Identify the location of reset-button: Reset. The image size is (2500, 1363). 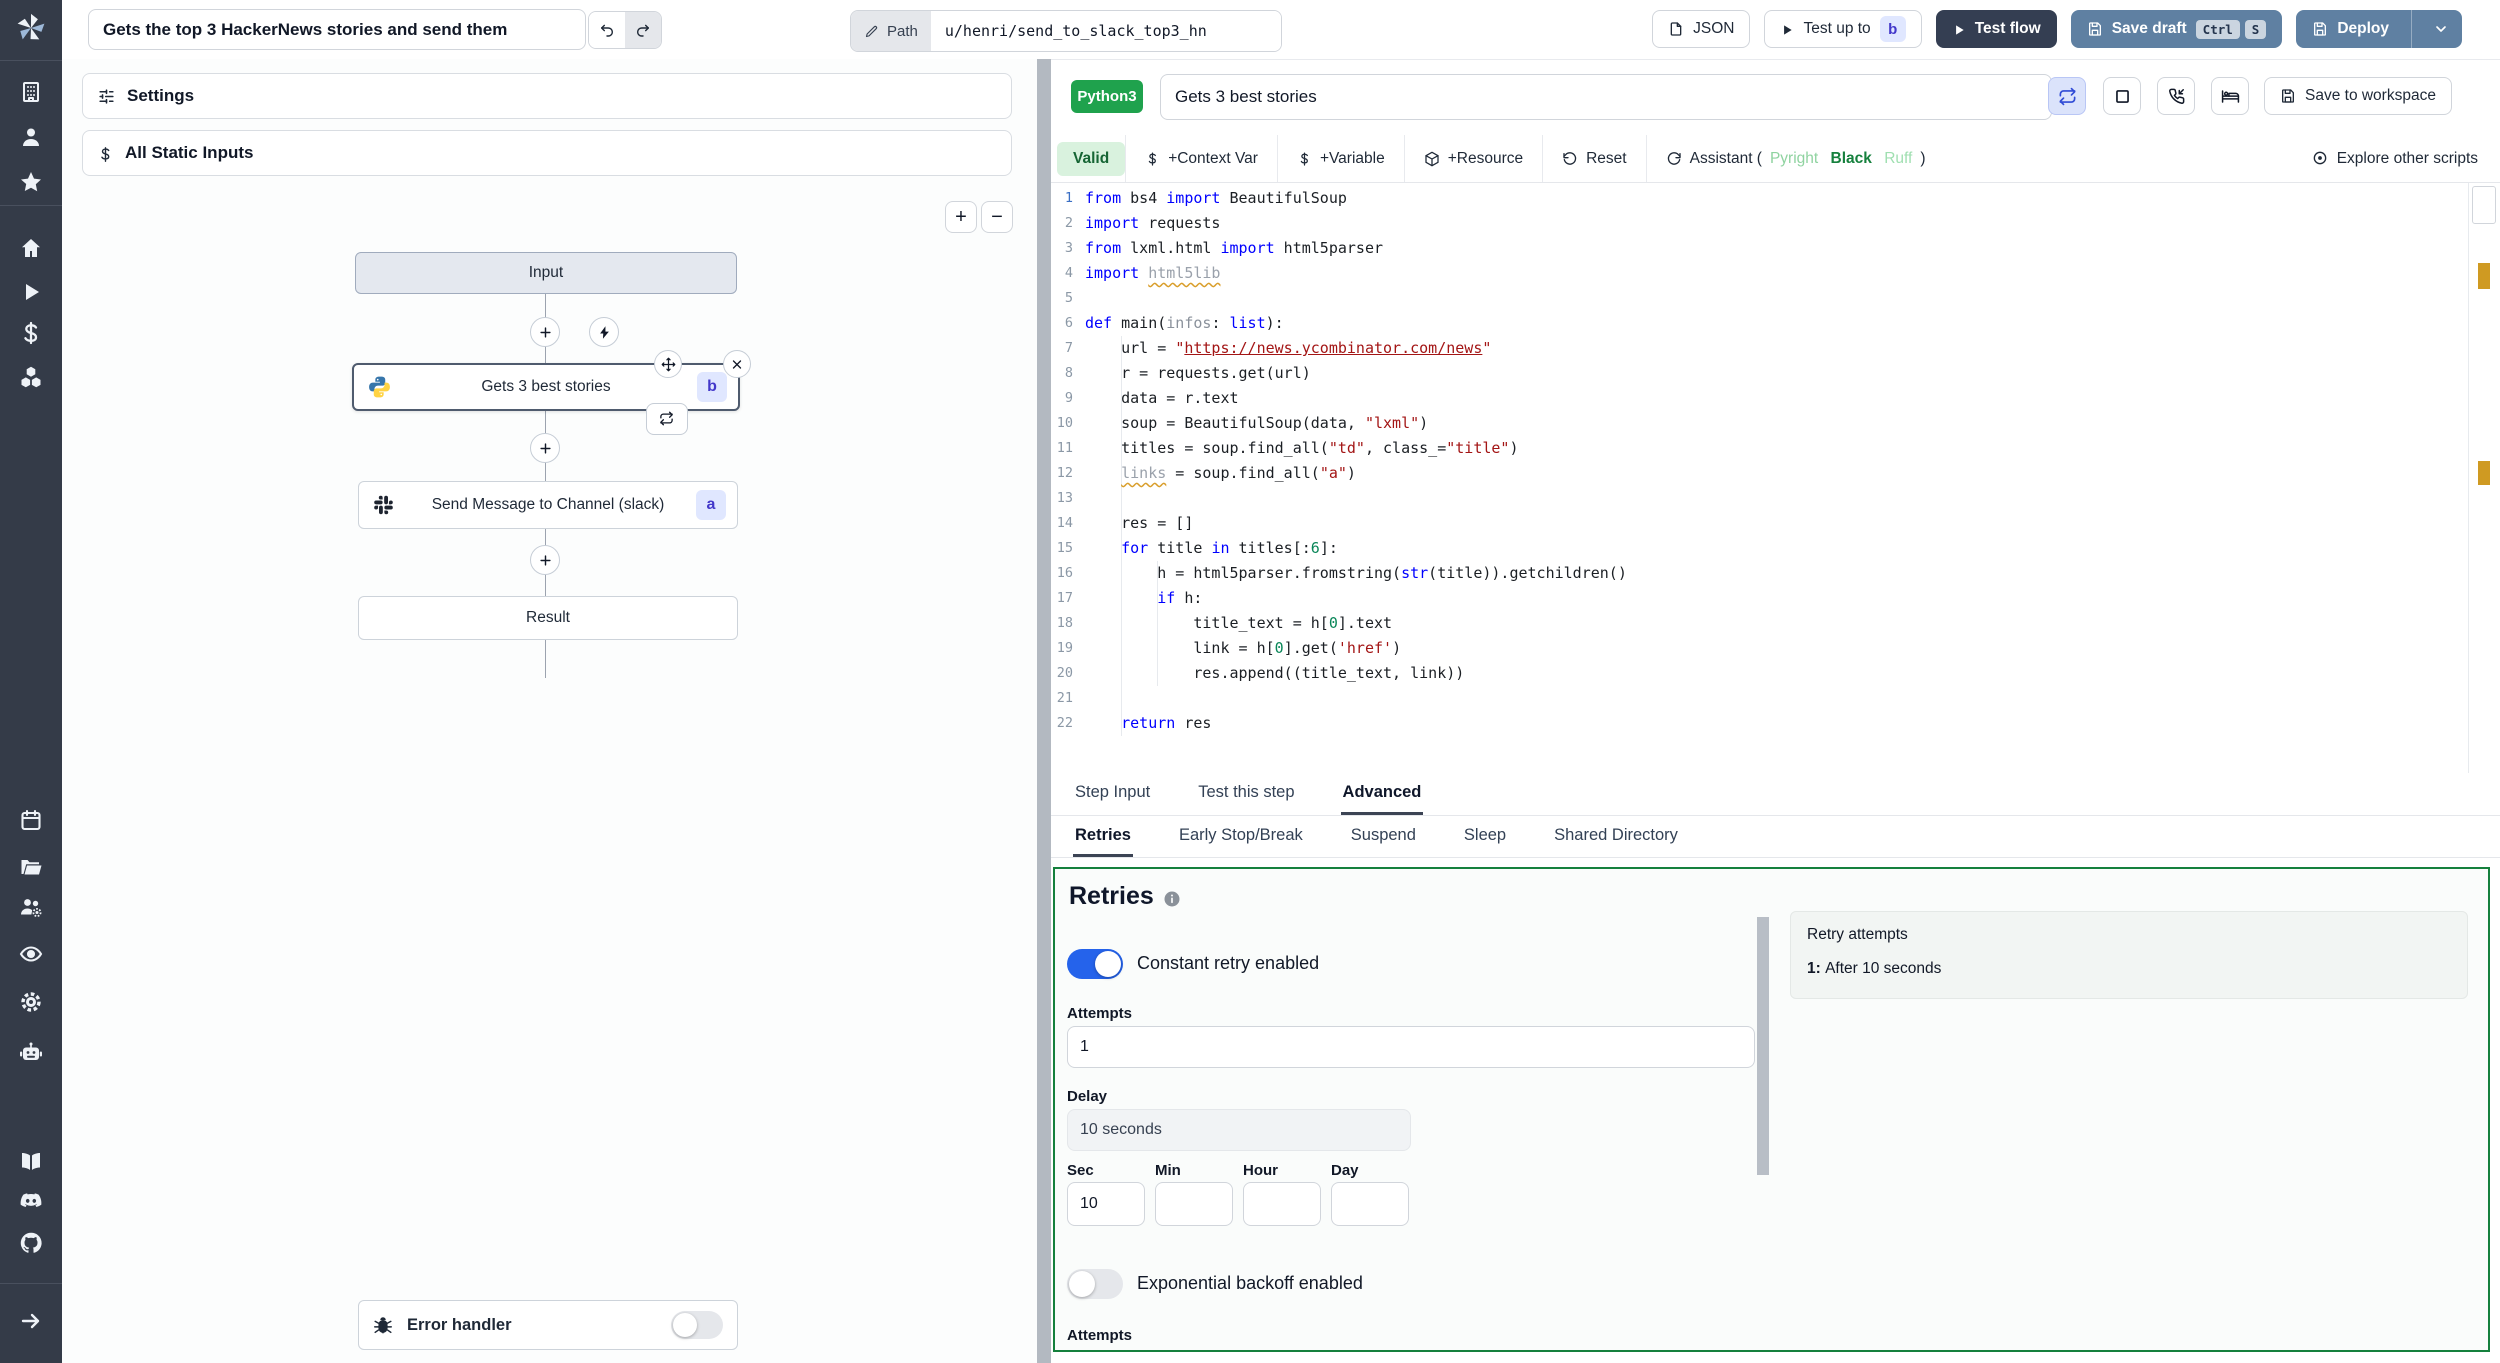
(1594, 159).